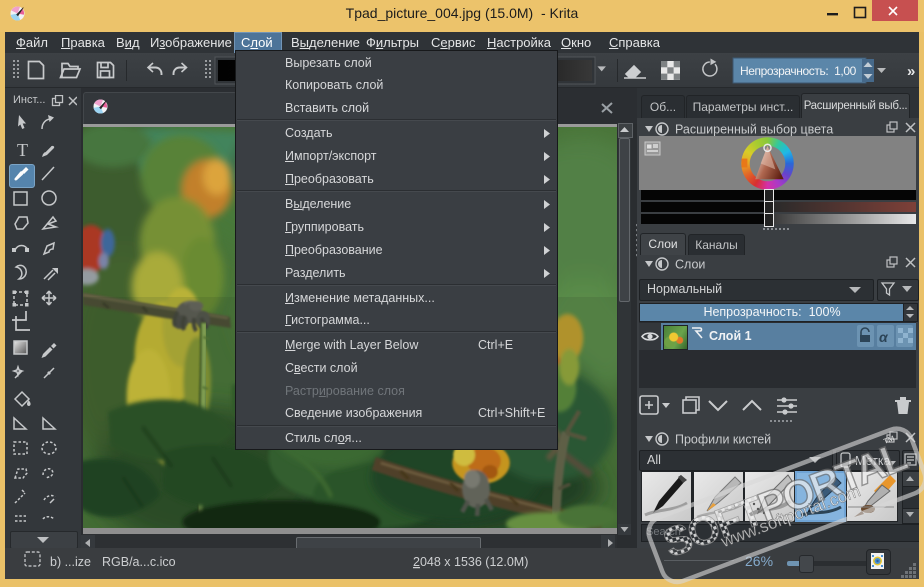 The image size is (924, 587). What do you see at coordinates (798, 71) in the screenshot?
I see `svg-text: Непрозрачность: 1,00` at bounding box center [798, 71].